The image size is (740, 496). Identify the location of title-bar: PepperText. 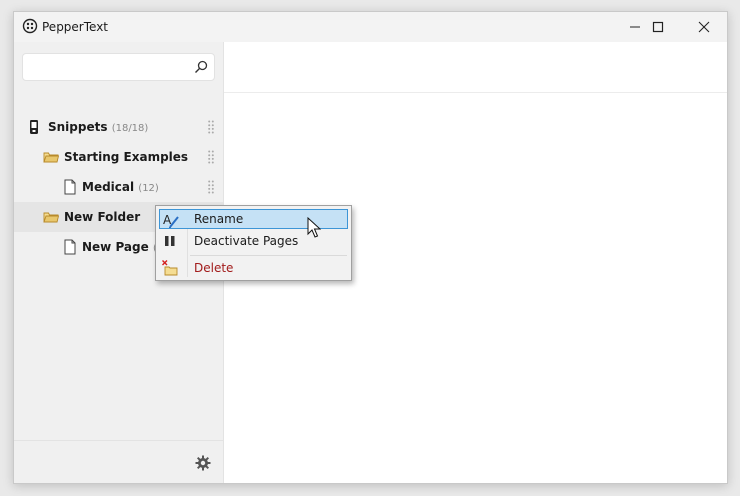
(370, 27).